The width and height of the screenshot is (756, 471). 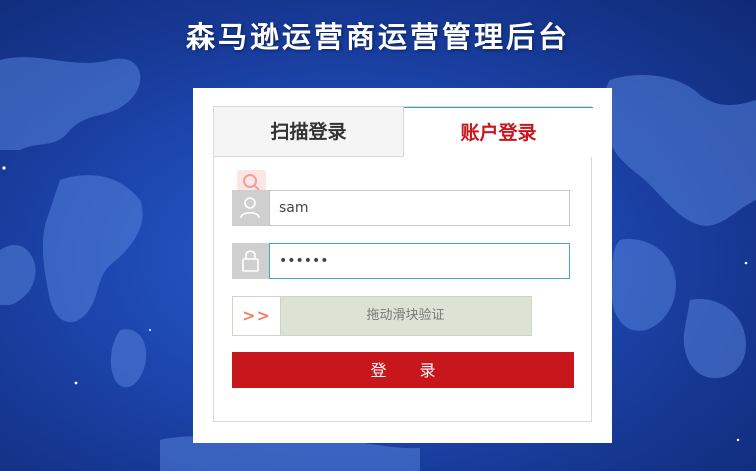 I want to click on lock-icon, so click(x=250, y=261).